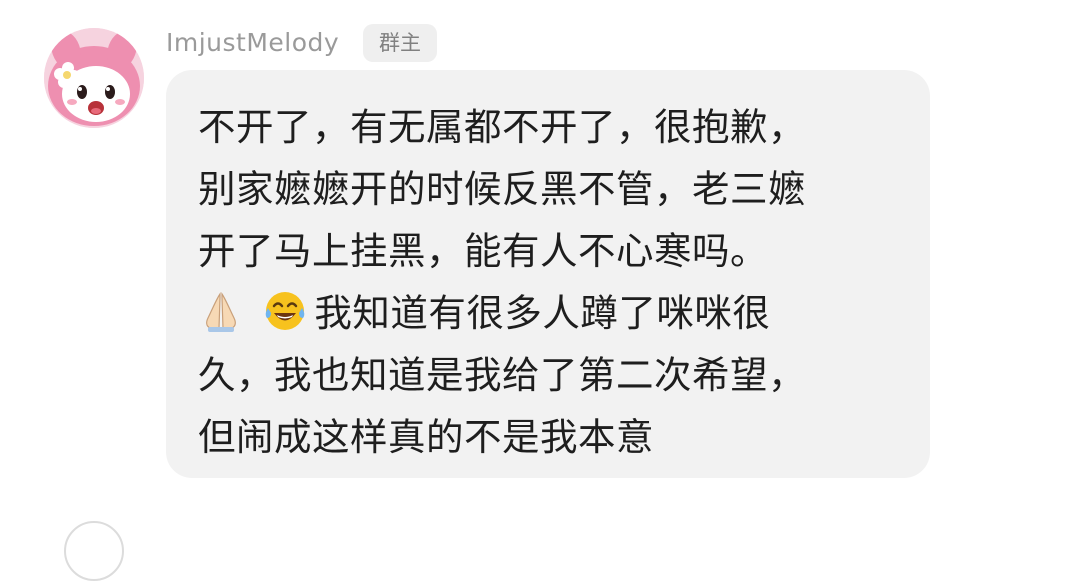 The height and width of the screenshot is (581, 1080). I want to click on owner-role-badge: 群主, so click(400, 43).